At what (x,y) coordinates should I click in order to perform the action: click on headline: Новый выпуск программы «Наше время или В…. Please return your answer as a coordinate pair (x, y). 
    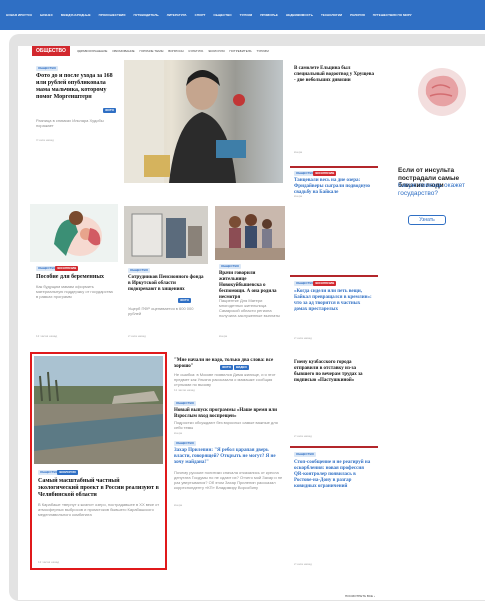
    Looking at the image, I should click on (229, 414).